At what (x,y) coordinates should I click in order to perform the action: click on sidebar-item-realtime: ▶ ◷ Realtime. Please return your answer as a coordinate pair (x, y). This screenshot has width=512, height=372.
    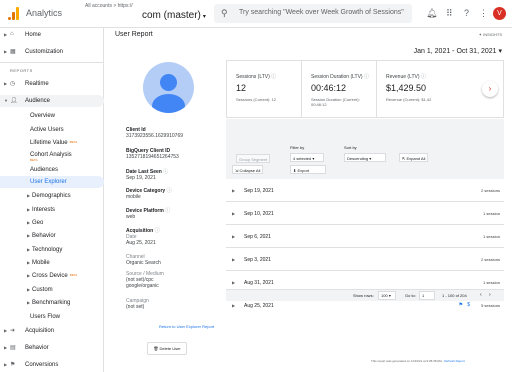
    Looking at the image, I should click on (52, 84).